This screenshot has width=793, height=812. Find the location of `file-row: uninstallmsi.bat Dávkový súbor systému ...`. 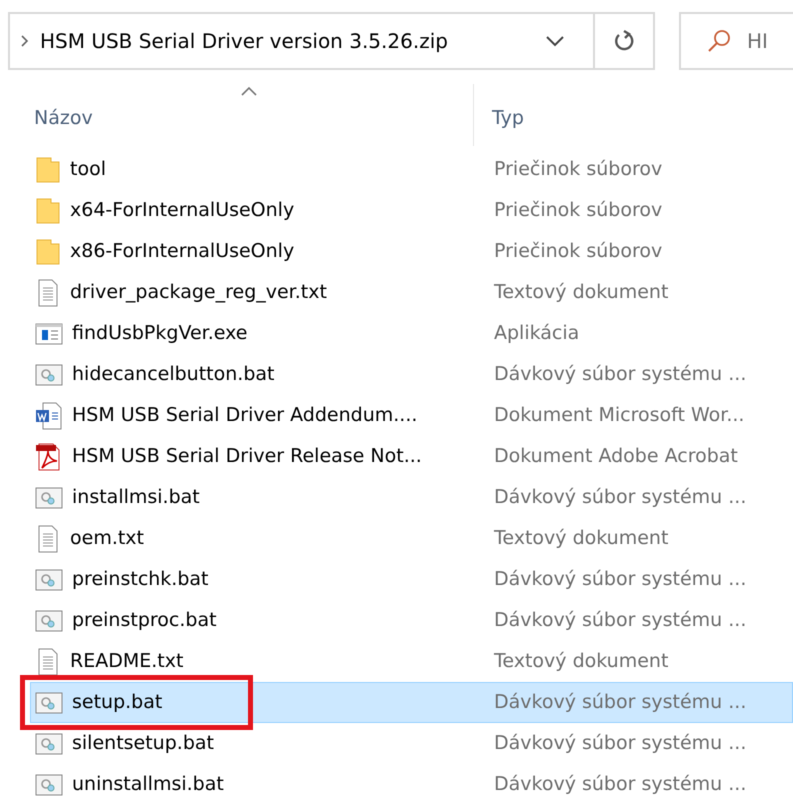

file-row: uninstallmsi.bat Dávkový súbor systému ... is located at coordinates (411, 784).